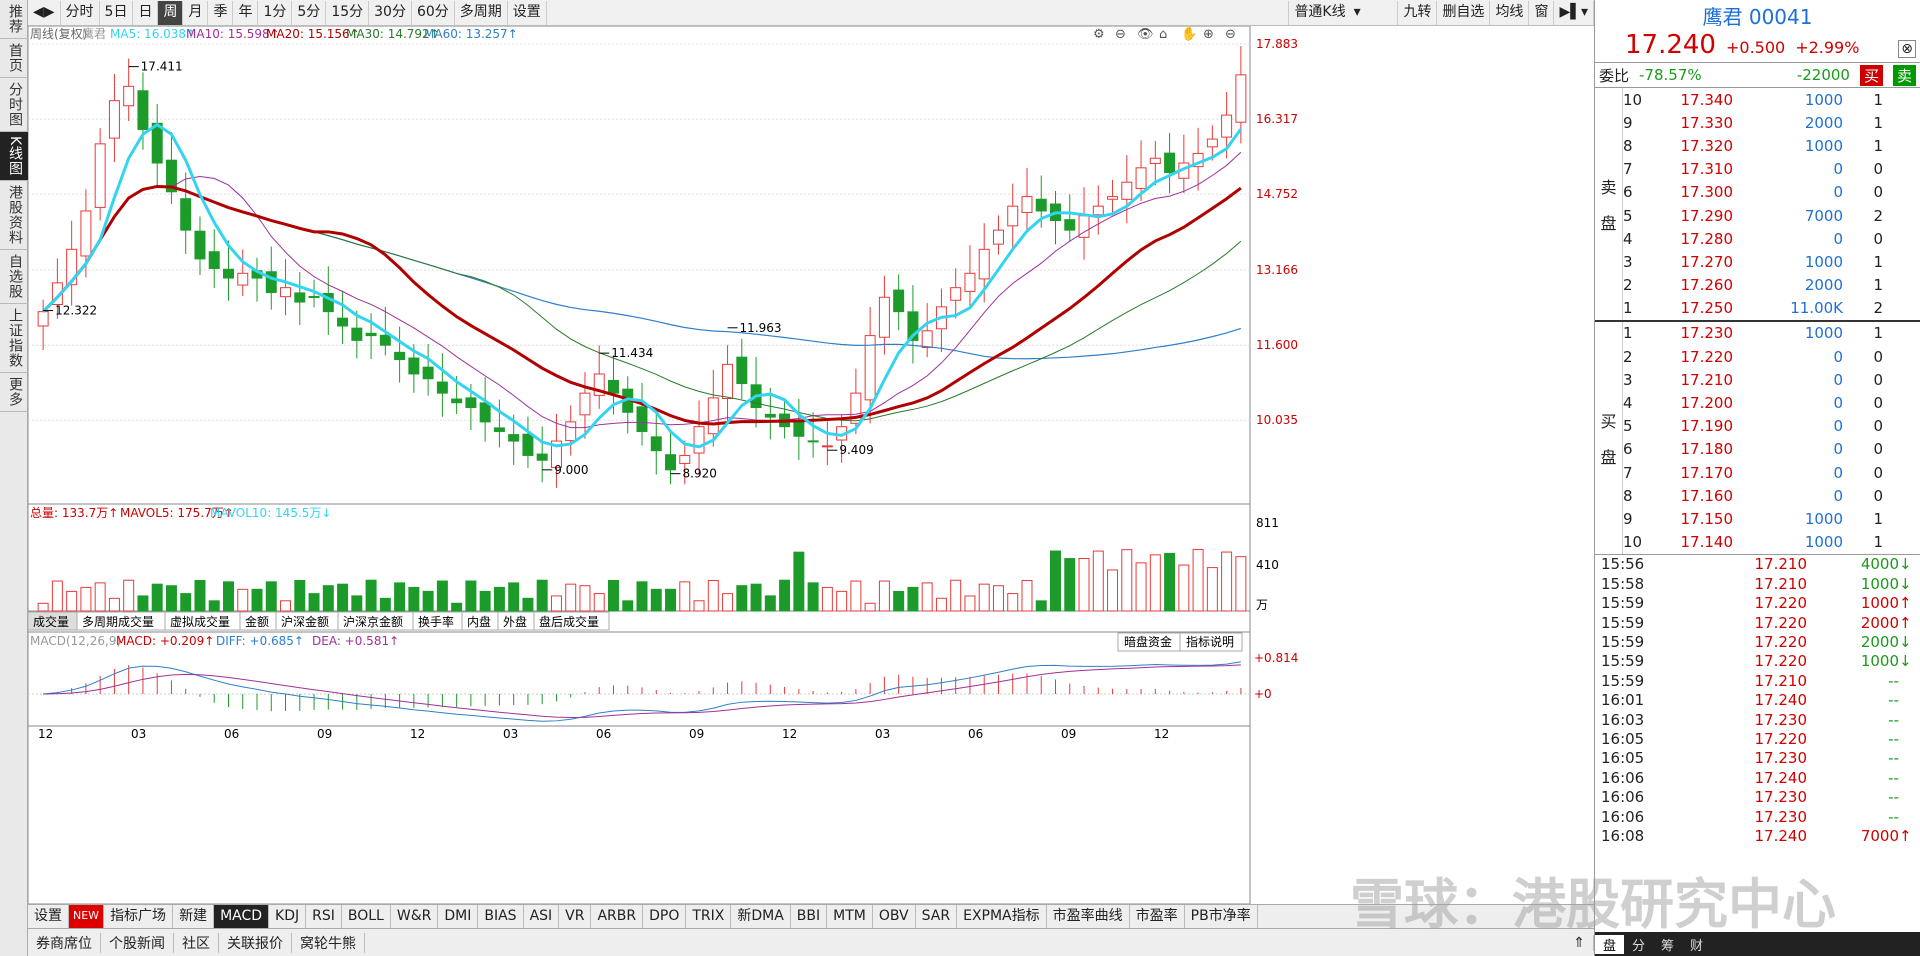  Describe the element at coordinates (617, 916) in the screenshot. I see `indicator-tab-13: ARBR` at that location.